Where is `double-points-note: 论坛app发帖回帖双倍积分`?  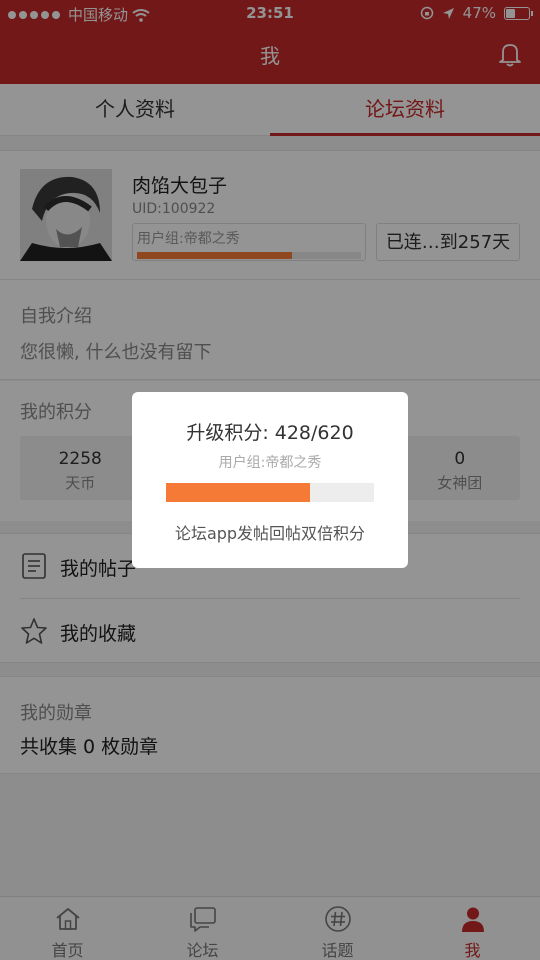
double-points-note: 论坛app发帖回帖双倍积分 is located at coordinates (270, 533).